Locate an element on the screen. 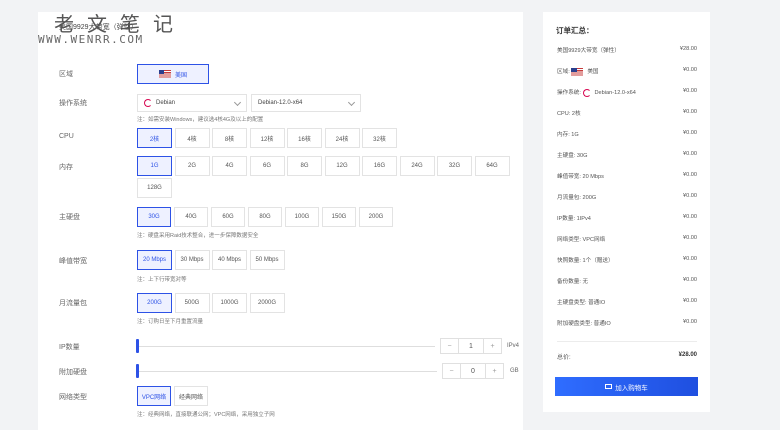 Image resolution: width=780 pixels, height=430 pixels. summary-row-label: 网络类型: VPC网络 is located at coordinates (581, 239).